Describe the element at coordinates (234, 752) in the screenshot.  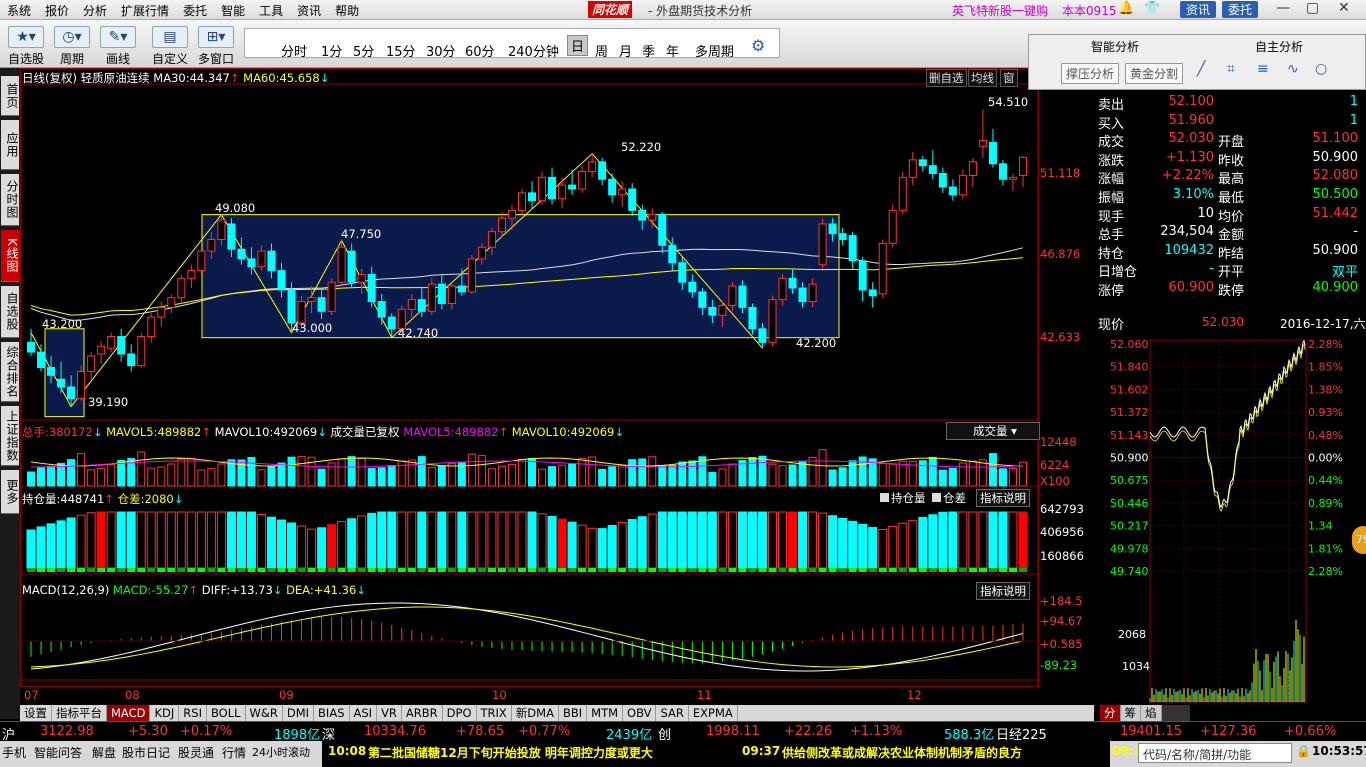
I see `status-quote: 行情` at that location.